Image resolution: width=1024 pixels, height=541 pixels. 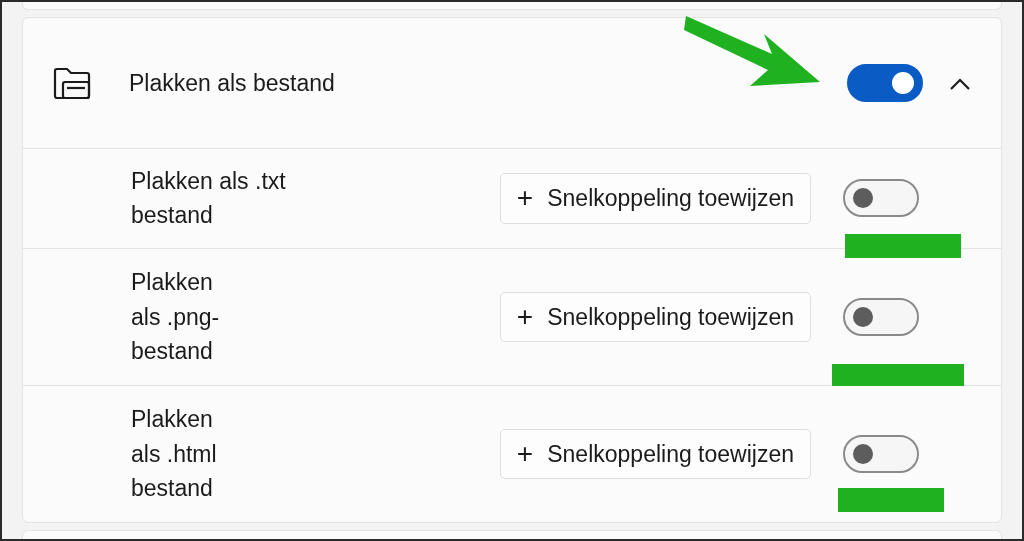 What do you see at coordinates (73, 82) in the screenshot?
I see `folder-icon` at bounding box center [73, 82].